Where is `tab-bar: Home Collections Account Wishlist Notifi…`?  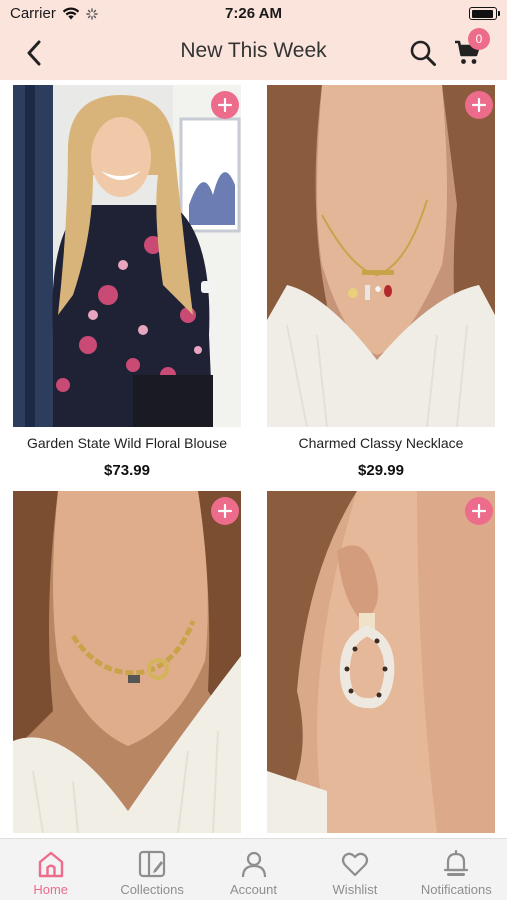
tab-bar: Home Collections Account Wishlist Notifi… is located at coordinates (253, 869).